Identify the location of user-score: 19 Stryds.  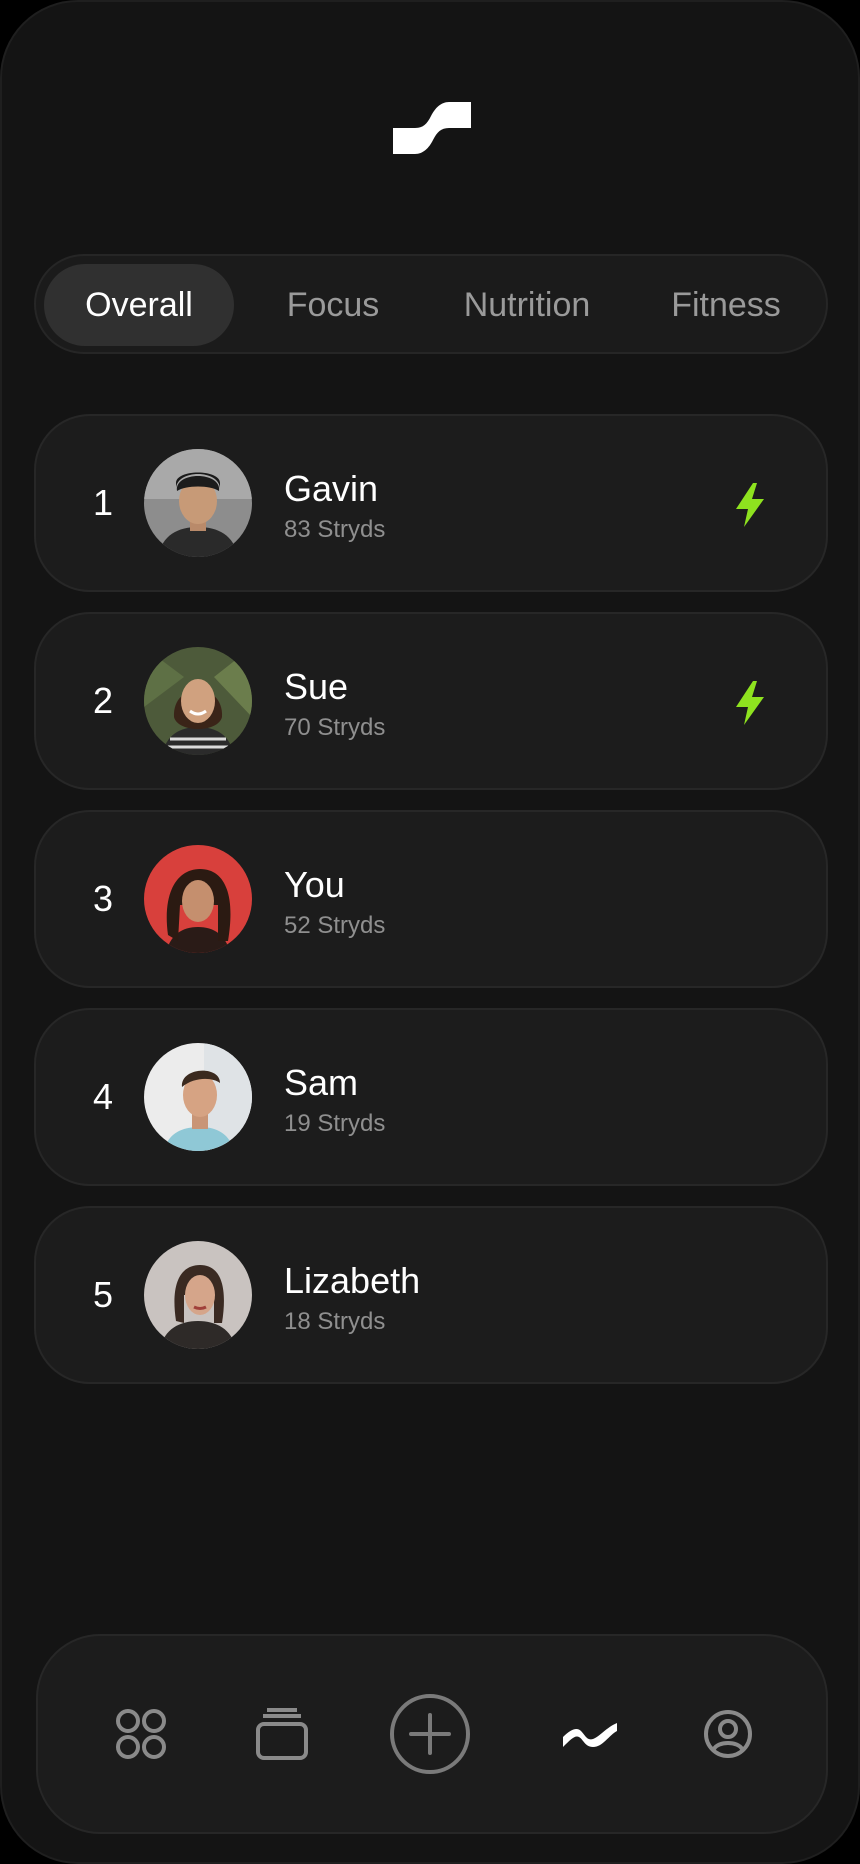
(335, 1123).